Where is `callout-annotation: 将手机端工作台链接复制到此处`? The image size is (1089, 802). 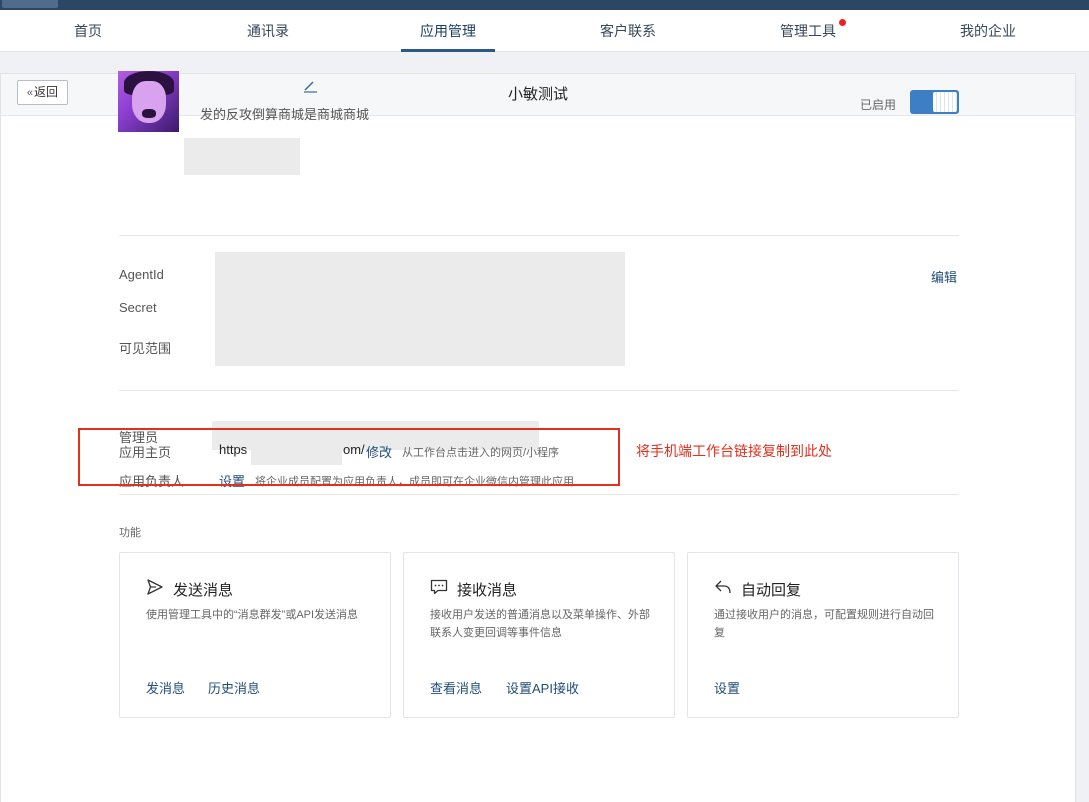 callout-annotation: 将手机端工作台链接复制到此处 is located at coordinates (734, 451).